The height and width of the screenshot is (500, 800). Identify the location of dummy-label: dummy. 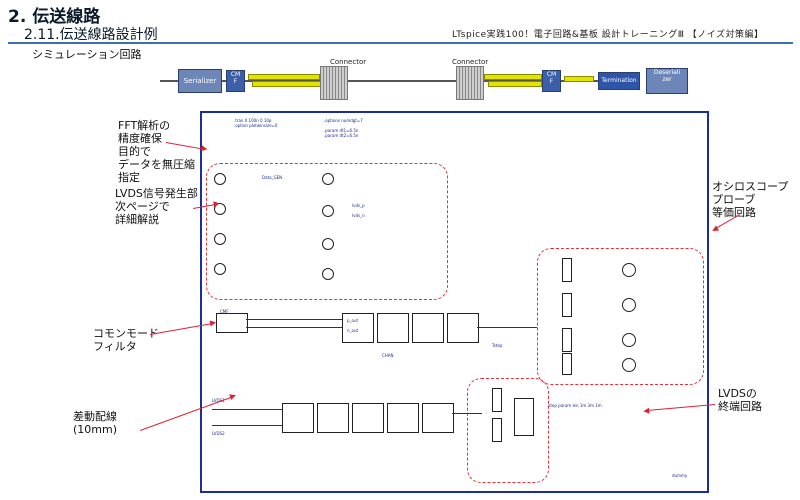
(680, 475).